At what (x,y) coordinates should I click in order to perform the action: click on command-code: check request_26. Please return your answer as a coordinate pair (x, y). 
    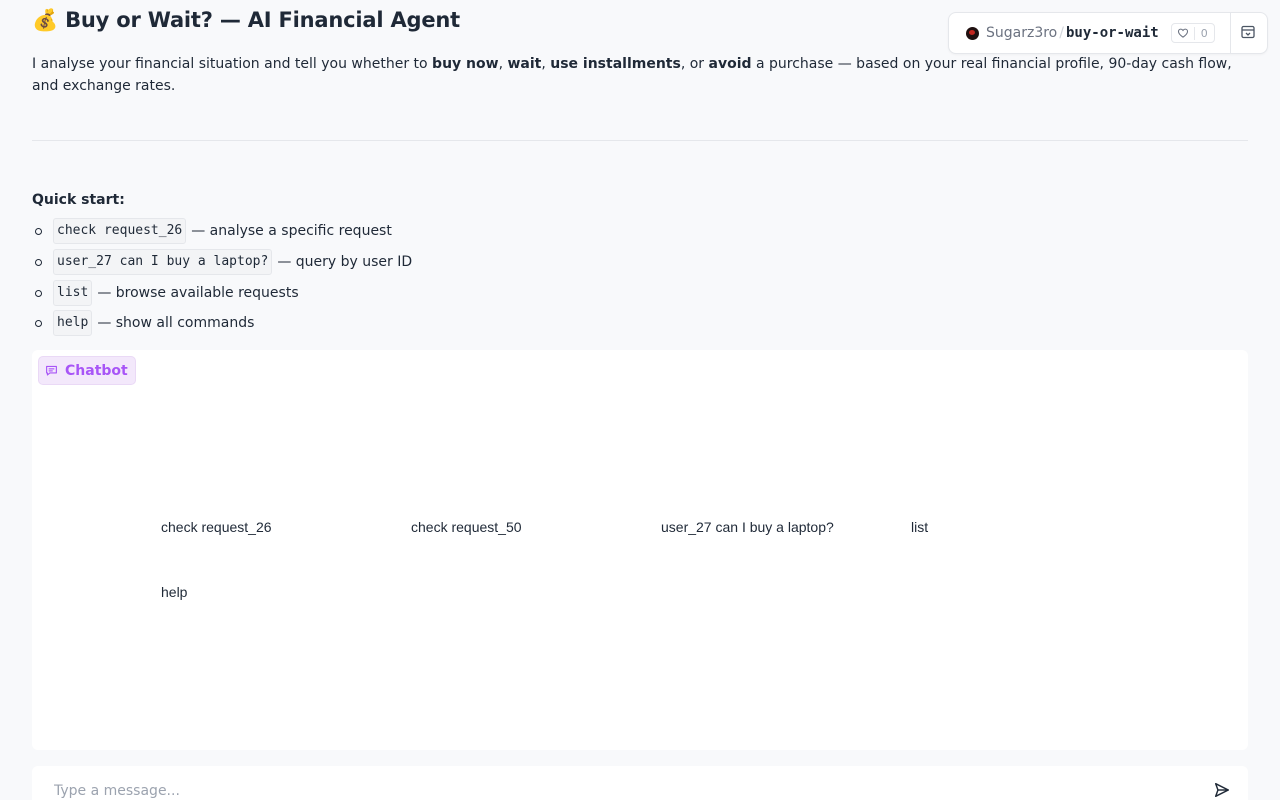
    Looking at the image, I should click on (120, 231).